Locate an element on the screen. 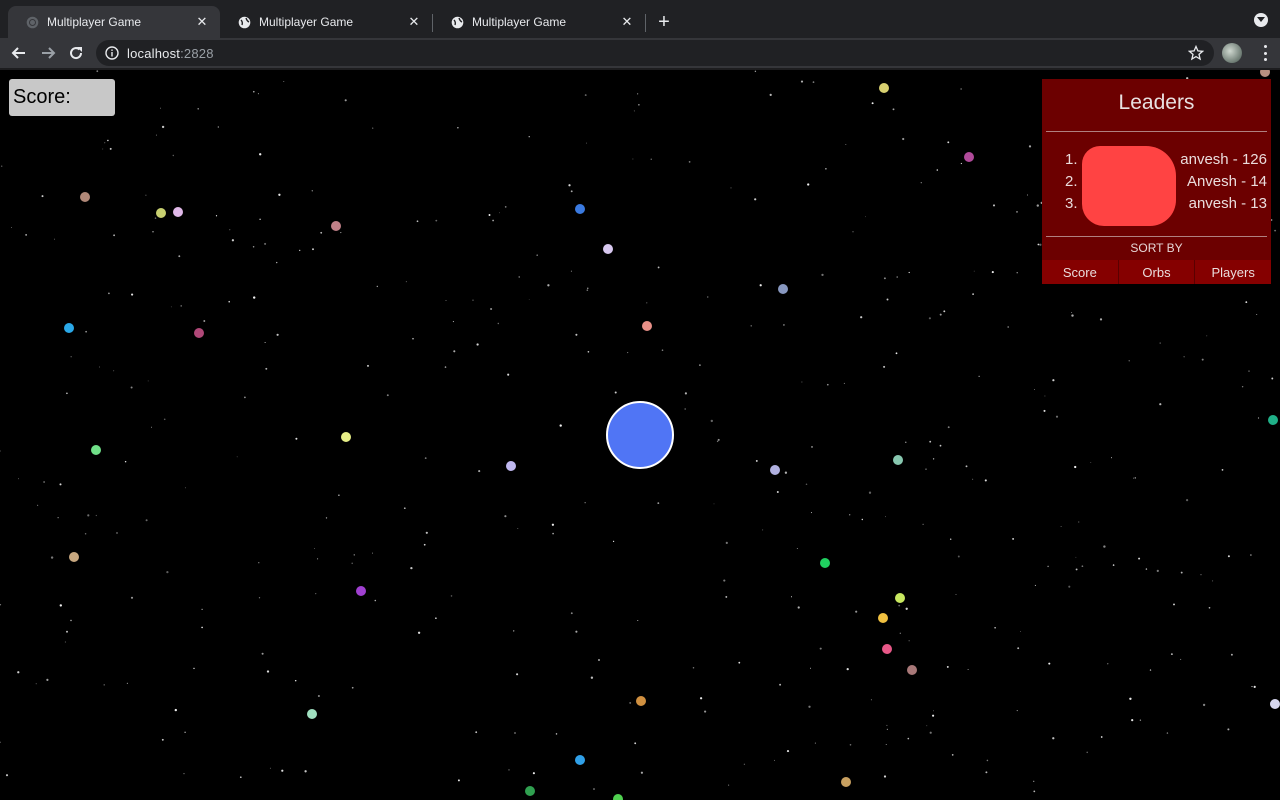  star-icon is located at coordinates (1196, 52).